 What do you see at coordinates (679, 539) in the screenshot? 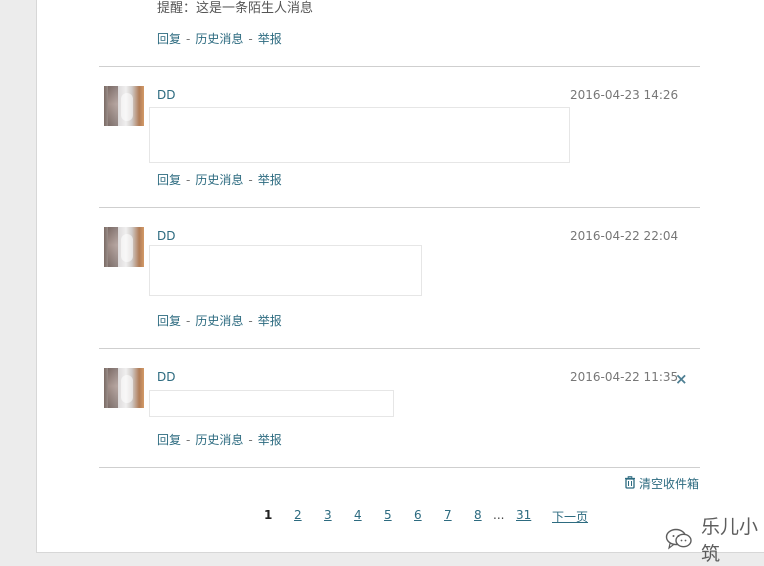
I see `chat-bubble-icon` at bounding box center [679, 539].